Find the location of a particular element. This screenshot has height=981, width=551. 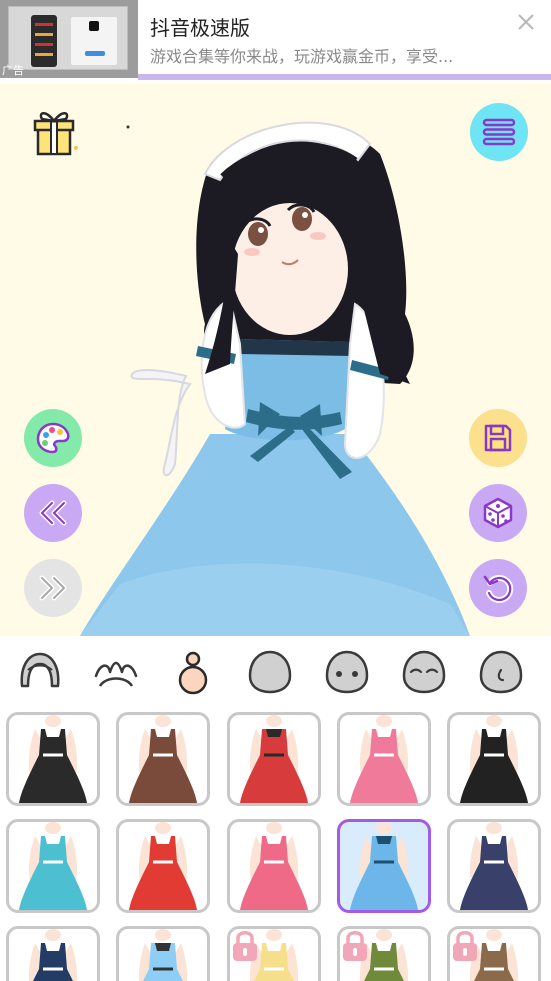

previous-button is located at coordinates (53, 513).